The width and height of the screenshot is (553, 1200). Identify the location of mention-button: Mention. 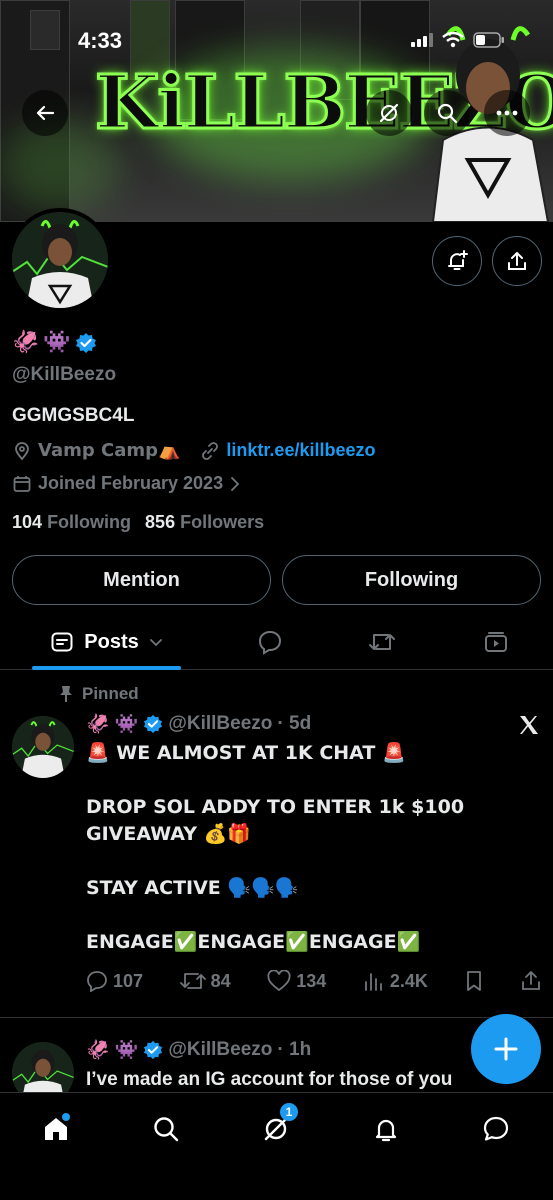
(141, 580).